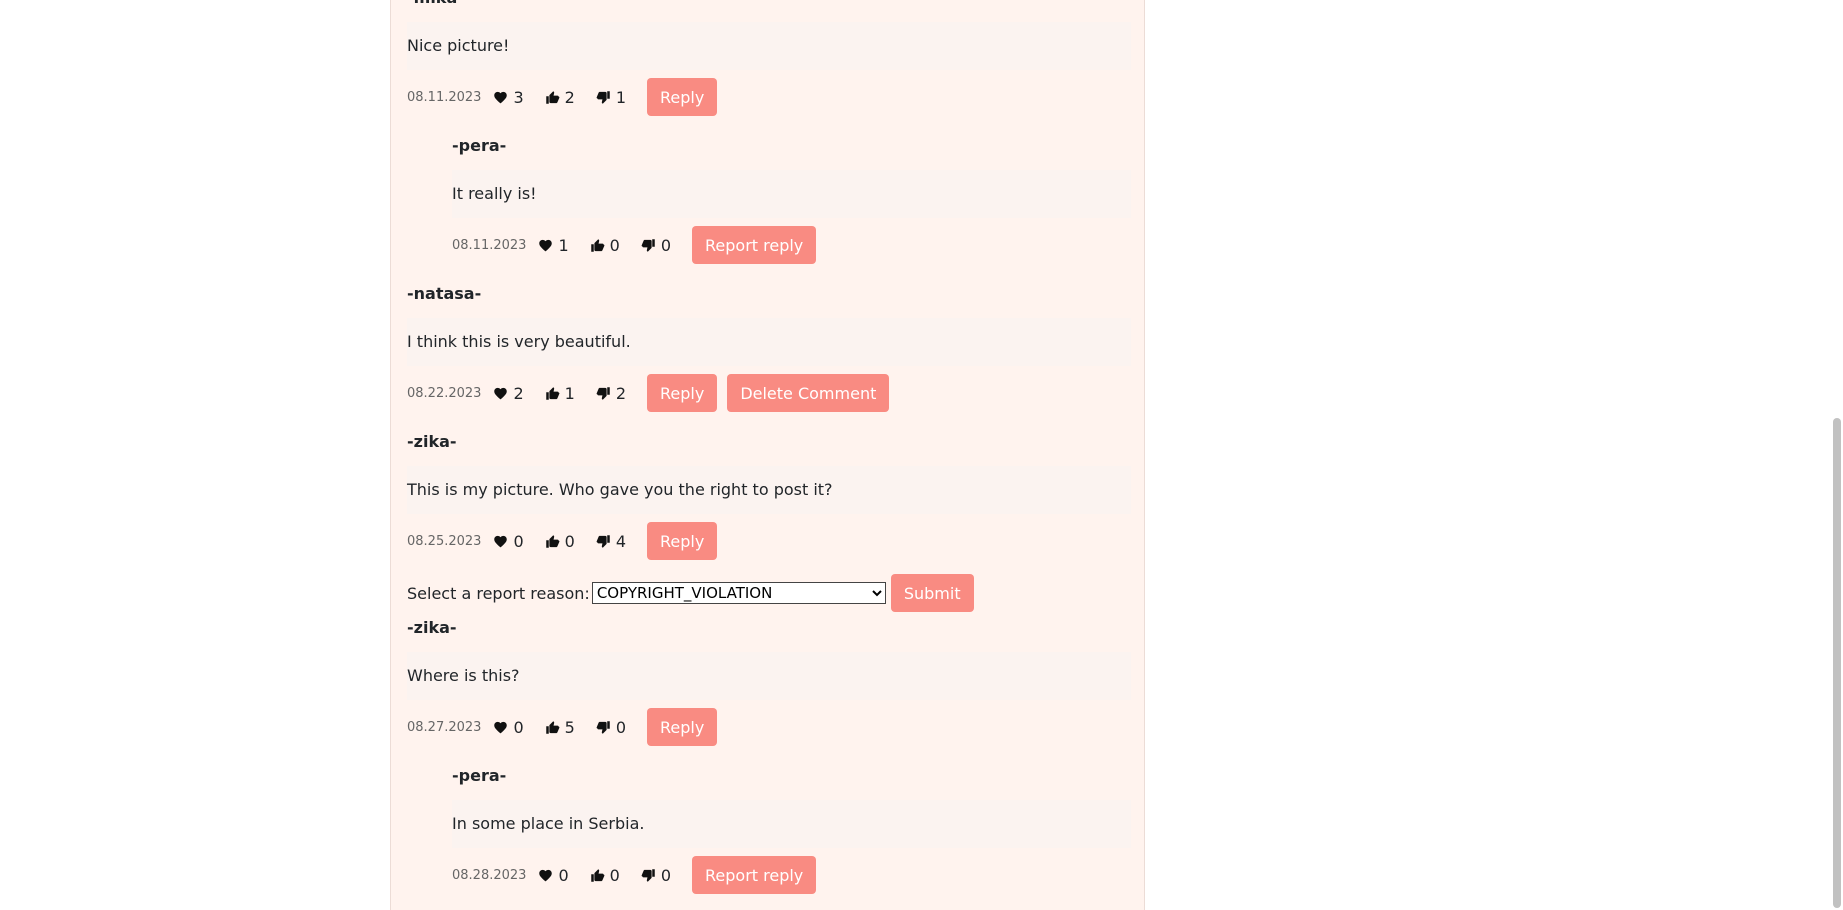 This screenshot has height=910, width=1843. Describe the element at coordinates (791, 824) in the screenshot. I see `comment-text: In some place in Serbia.` at that location.